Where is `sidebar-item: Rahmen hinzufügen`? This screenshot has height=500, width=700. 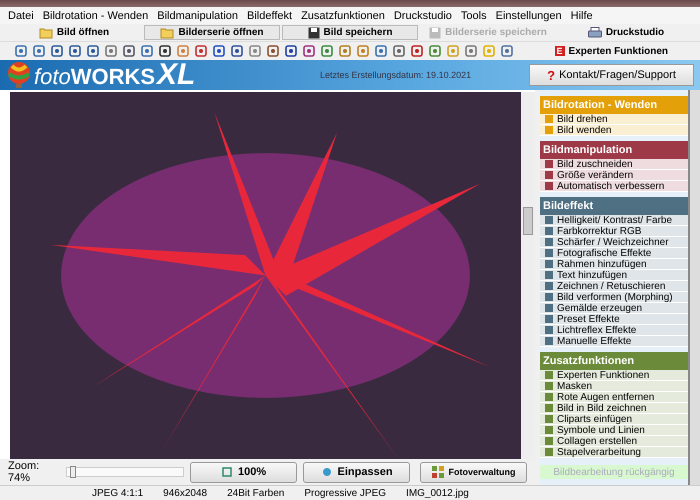 sidebar-item: Rahmen hinzufügen is located at coordinates (614, 264).